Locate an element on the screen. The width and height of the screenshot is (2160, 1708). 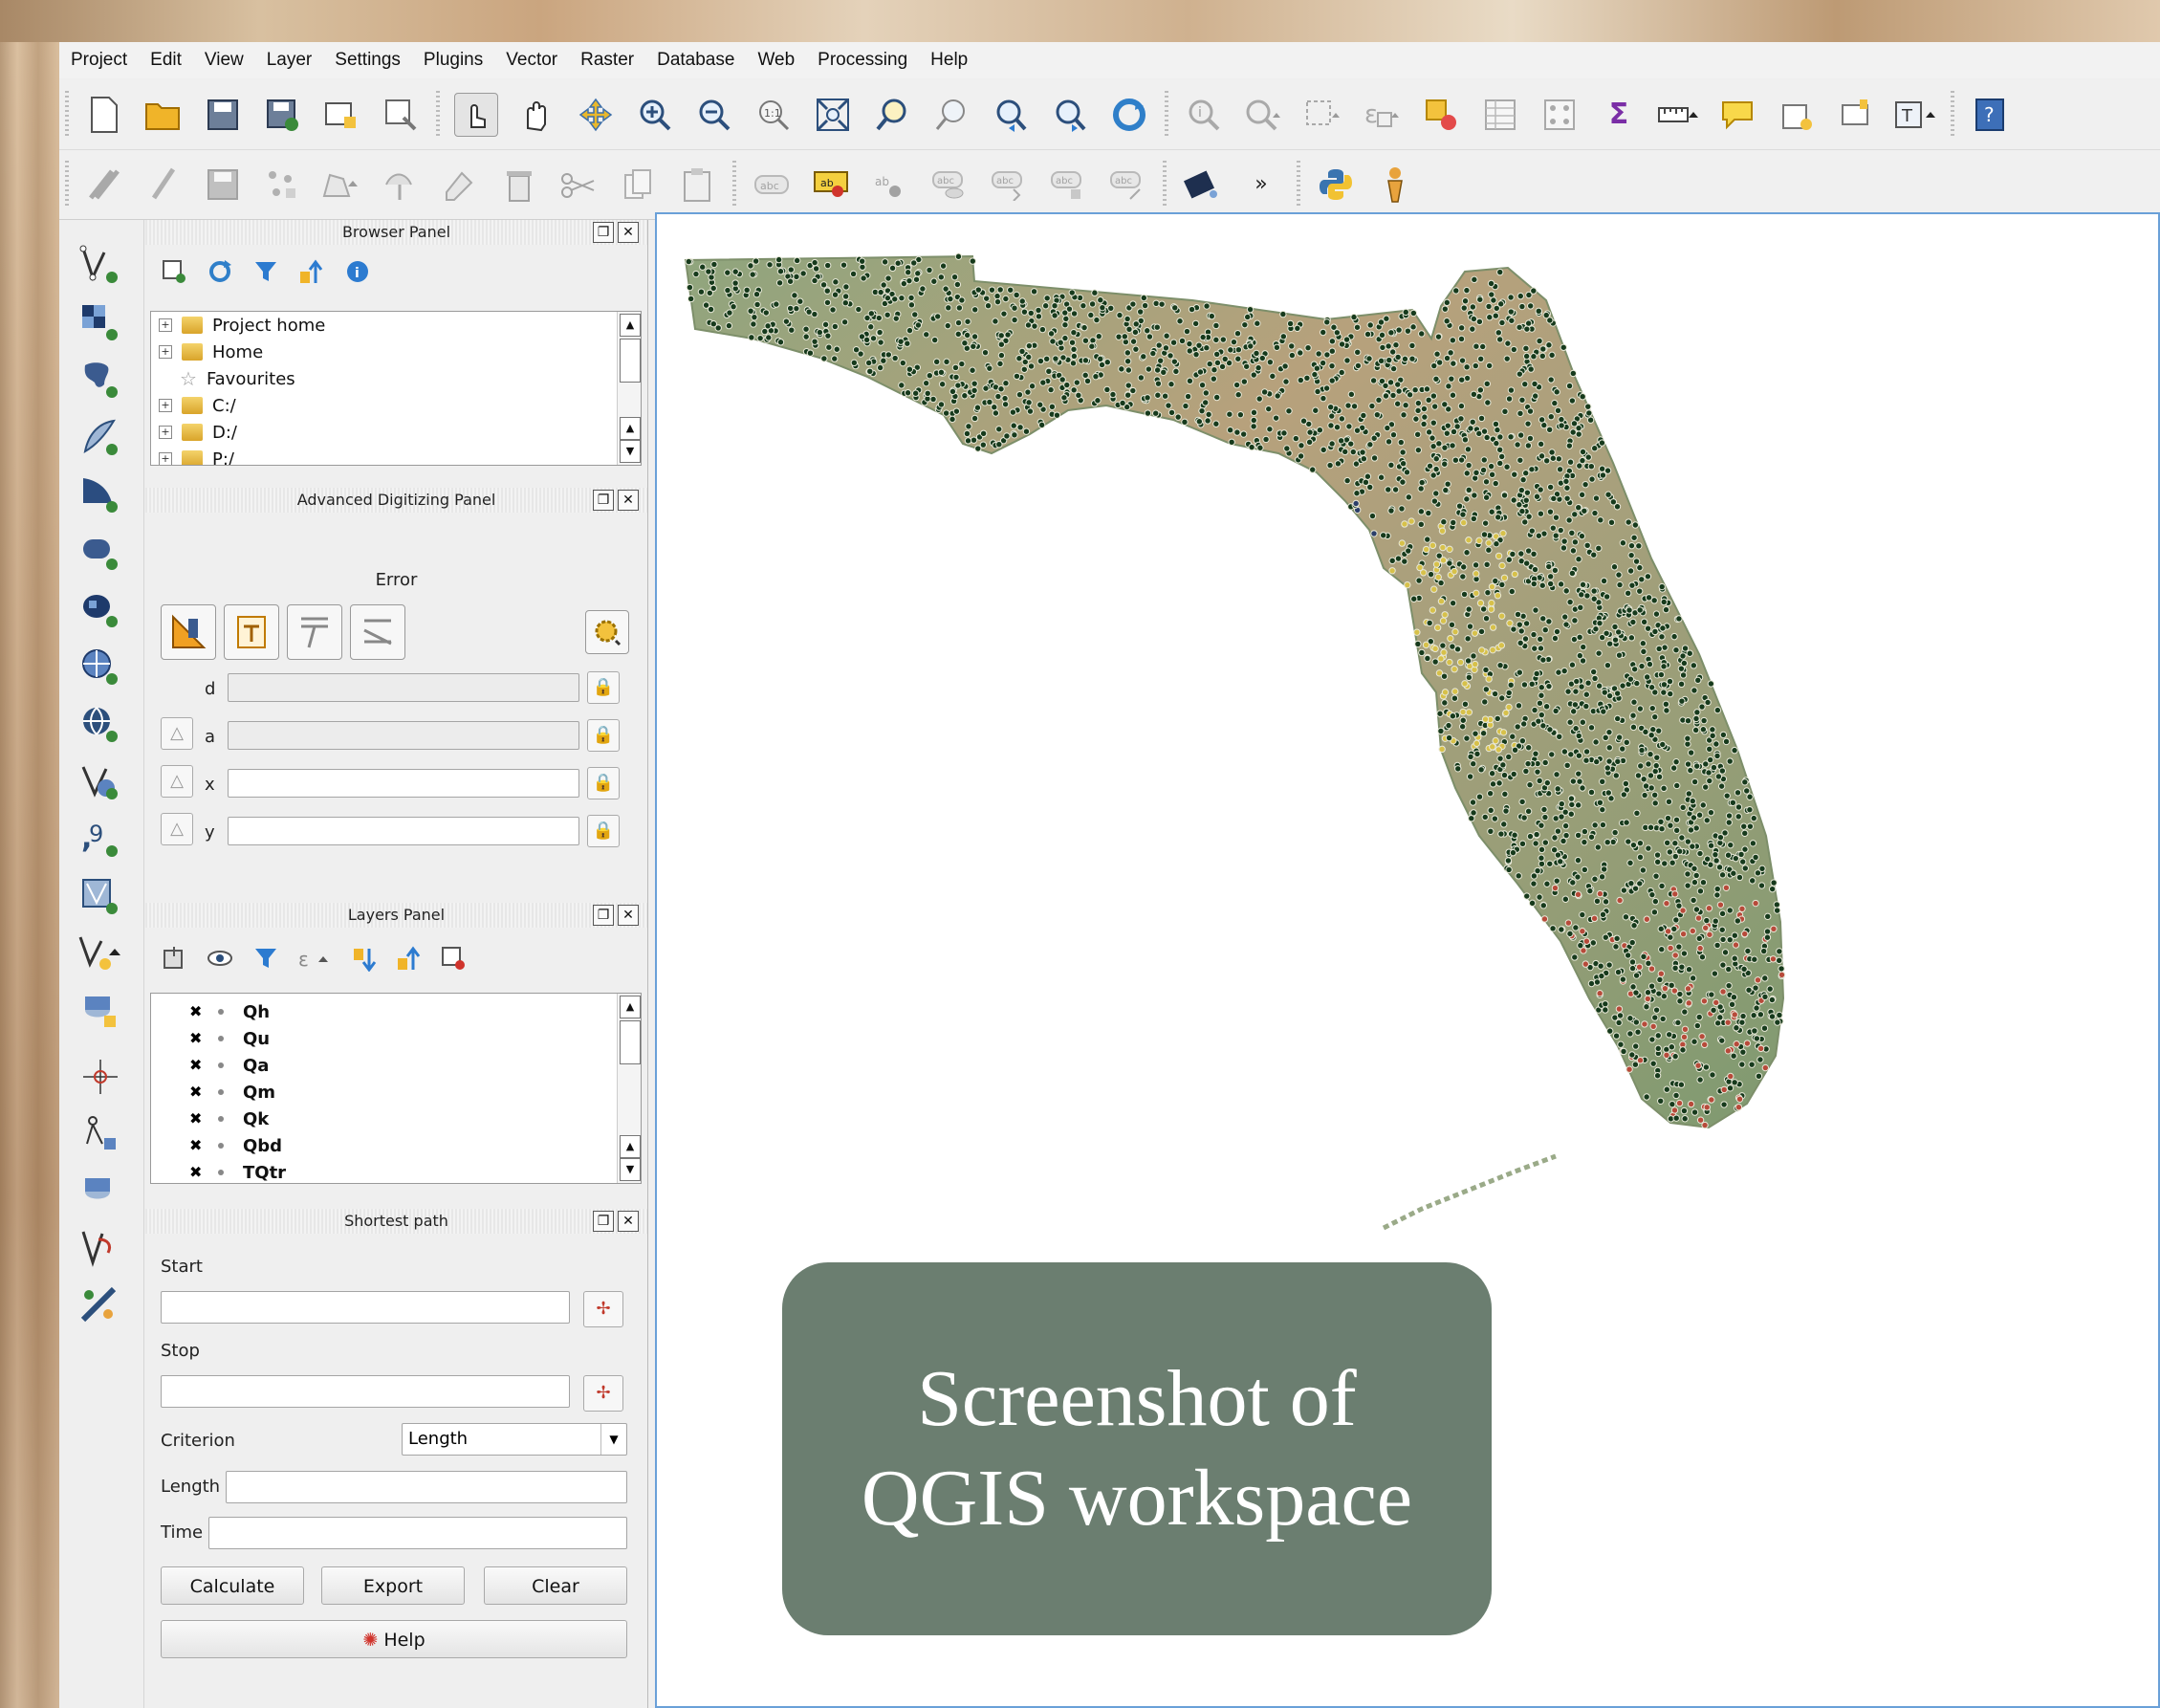
zoom-next-icon is located at coordinates (1070, 115).